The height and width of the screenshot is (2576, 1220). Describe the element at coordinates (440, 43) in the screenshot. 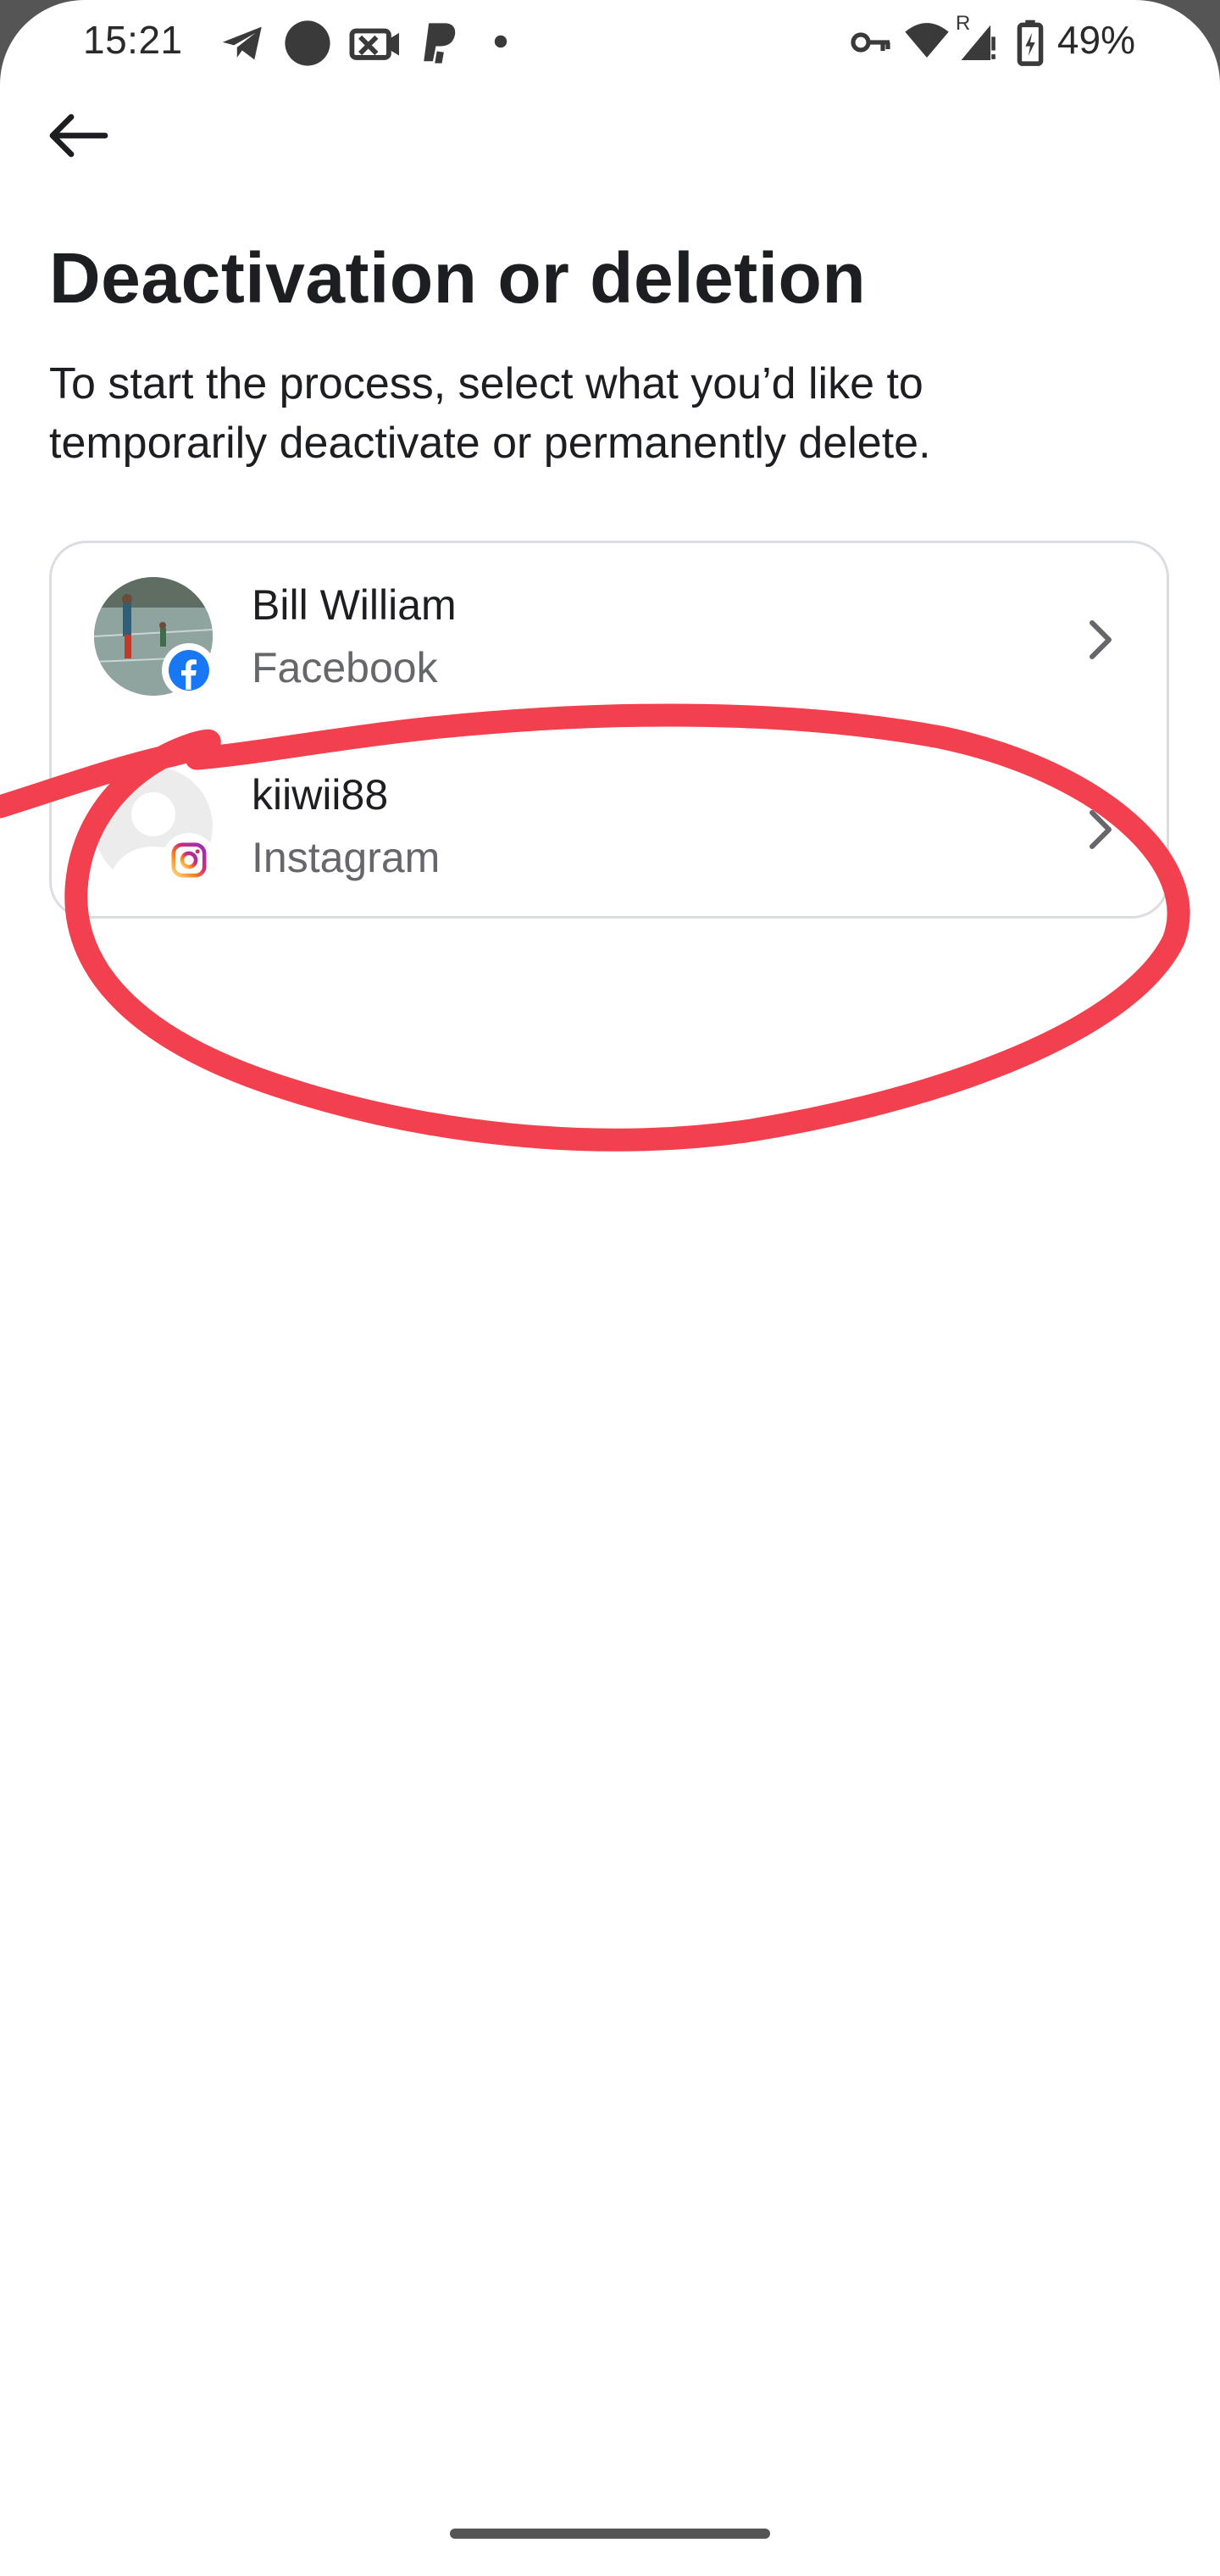

I see `paypal-icon` at that location.